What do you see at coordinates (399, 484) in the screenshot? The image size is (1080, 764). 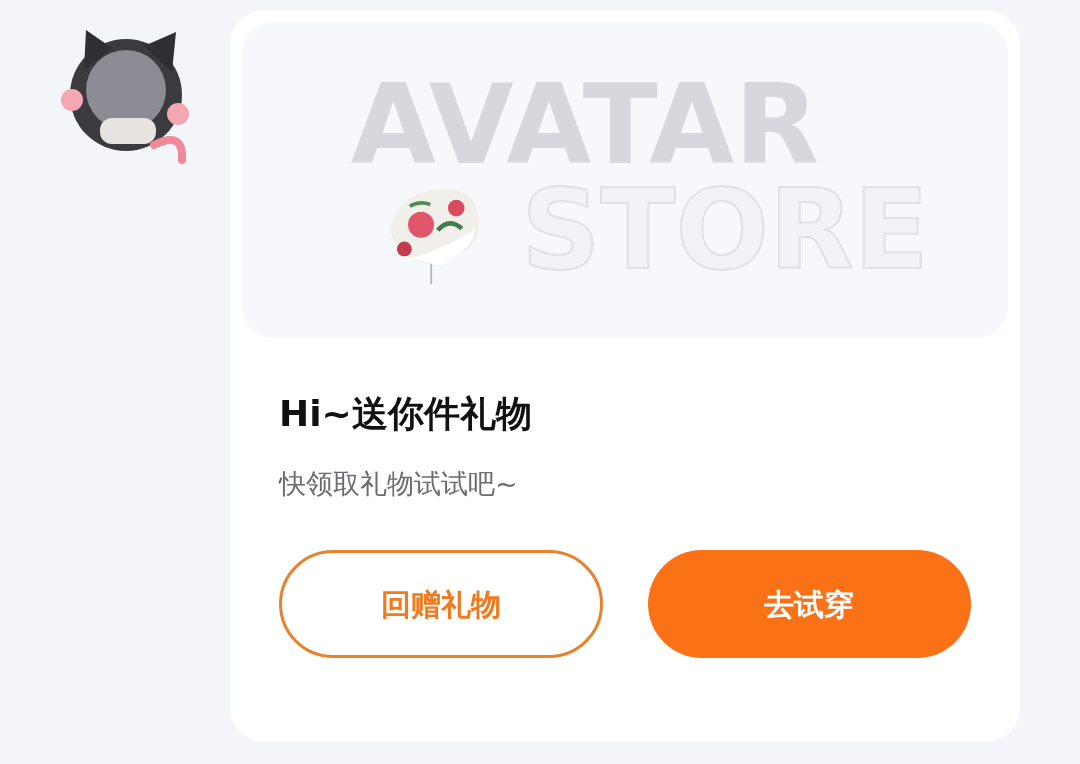 I see `message-subtitle: 快领取礼物试试吧~` at bounding box center [399, 484].